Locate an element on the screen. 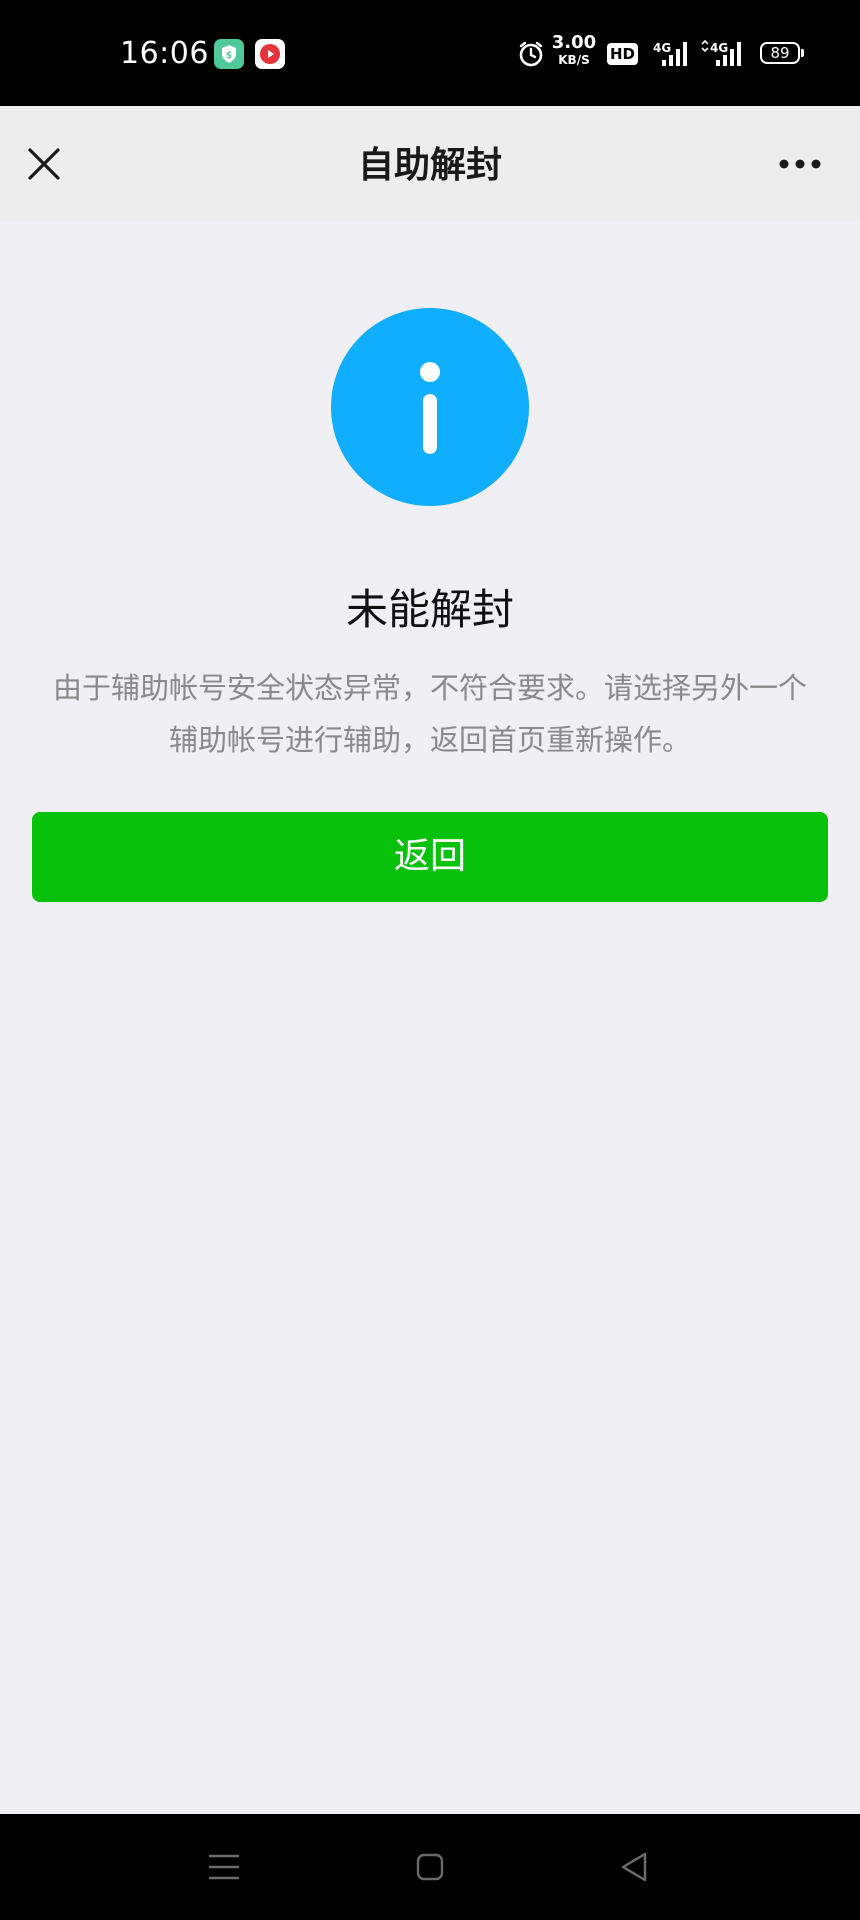  network-speed-value: 3.00 is located at coordinates (574, 42).